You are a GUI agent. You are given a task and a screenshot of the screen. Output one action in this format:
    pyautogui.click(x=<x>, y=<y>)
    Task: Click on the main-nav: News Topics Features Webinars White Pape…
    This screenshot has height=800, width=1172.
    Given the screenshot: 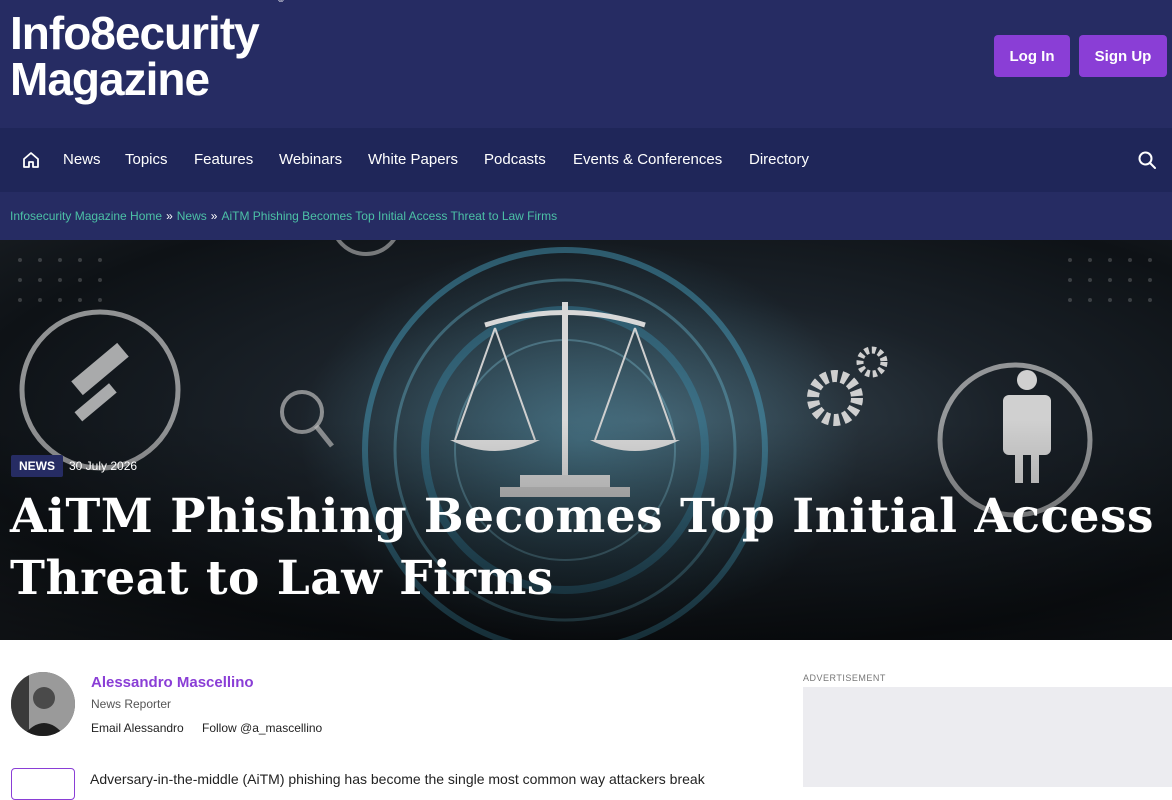 What is the action you would take?
    pyautogui.click(x=586, y=160)
    